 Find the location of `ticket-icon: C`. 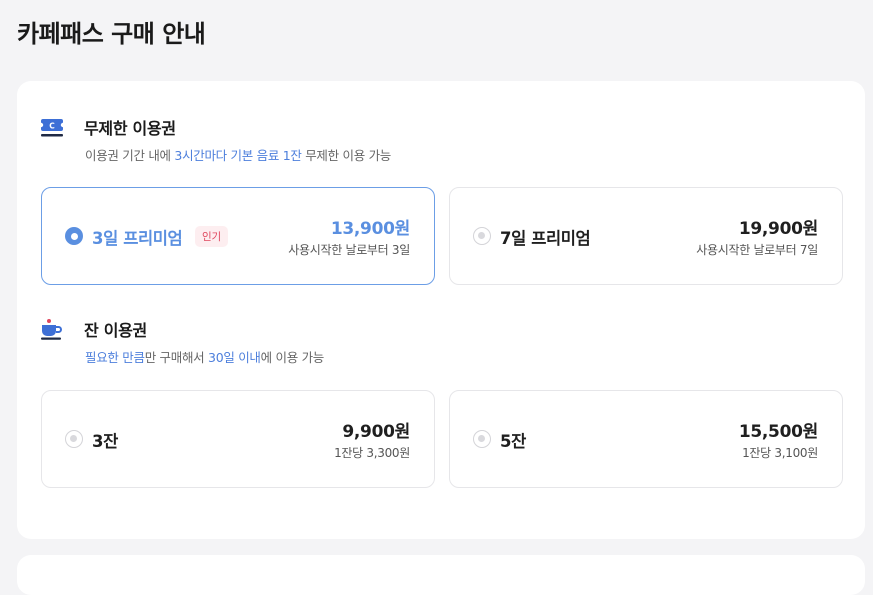

ticket-icon: C is located at coordinates (52, 127).